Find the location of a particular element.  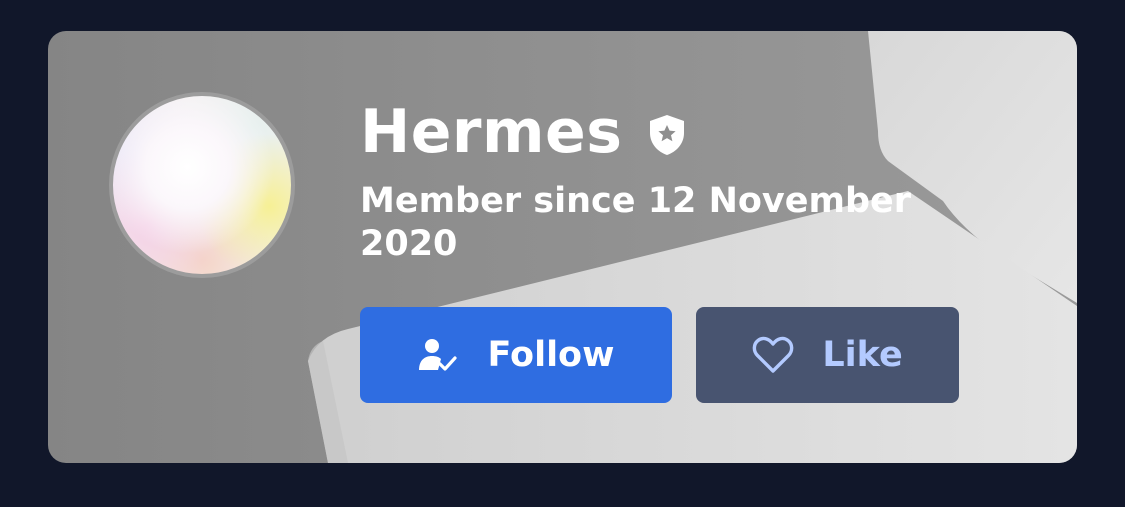

shield-star-icon is located at coordinates (667, 135).